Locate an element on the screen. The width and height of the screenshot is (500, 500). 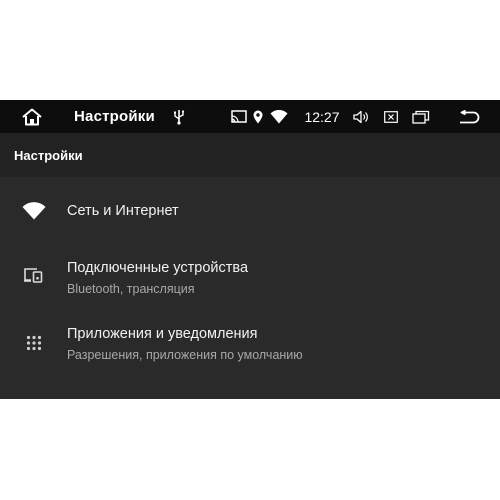
location-icon is located at coordinates (258, 116).